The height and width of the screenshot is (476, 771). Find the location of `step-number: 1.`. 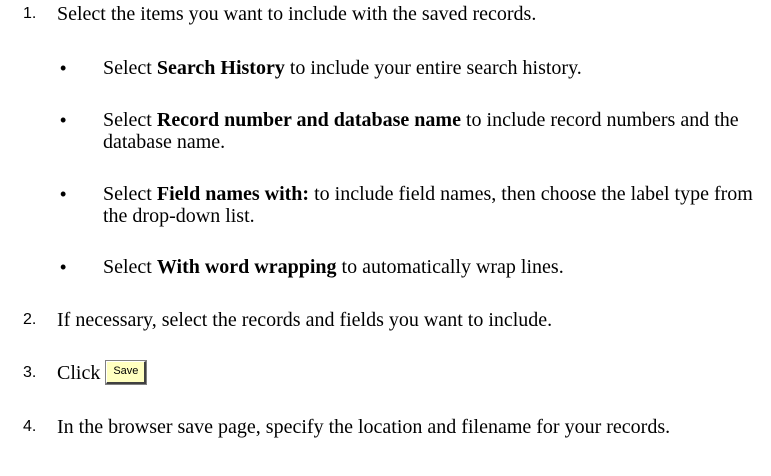

step-number: 1. is located at coordinates (30, 13).